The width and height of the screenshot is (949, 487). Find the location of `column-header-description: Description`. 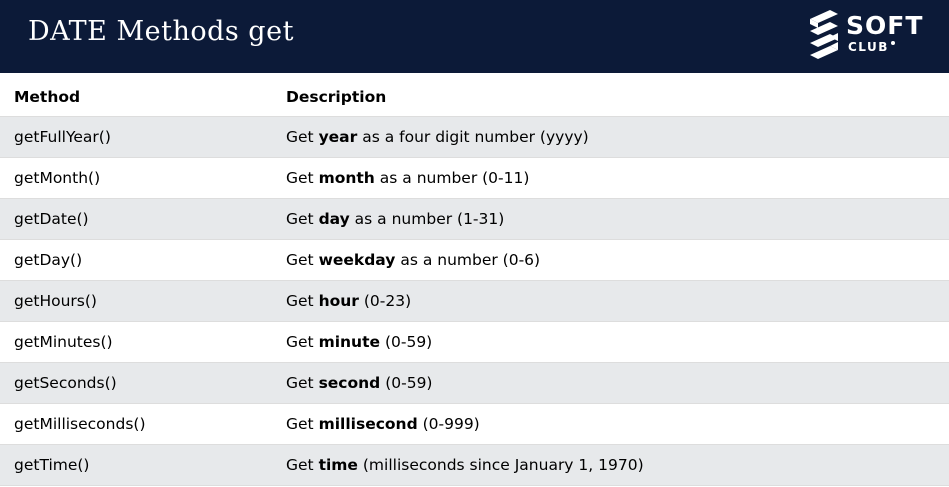

column-header-description: Description is located at coordinates (336, 96).